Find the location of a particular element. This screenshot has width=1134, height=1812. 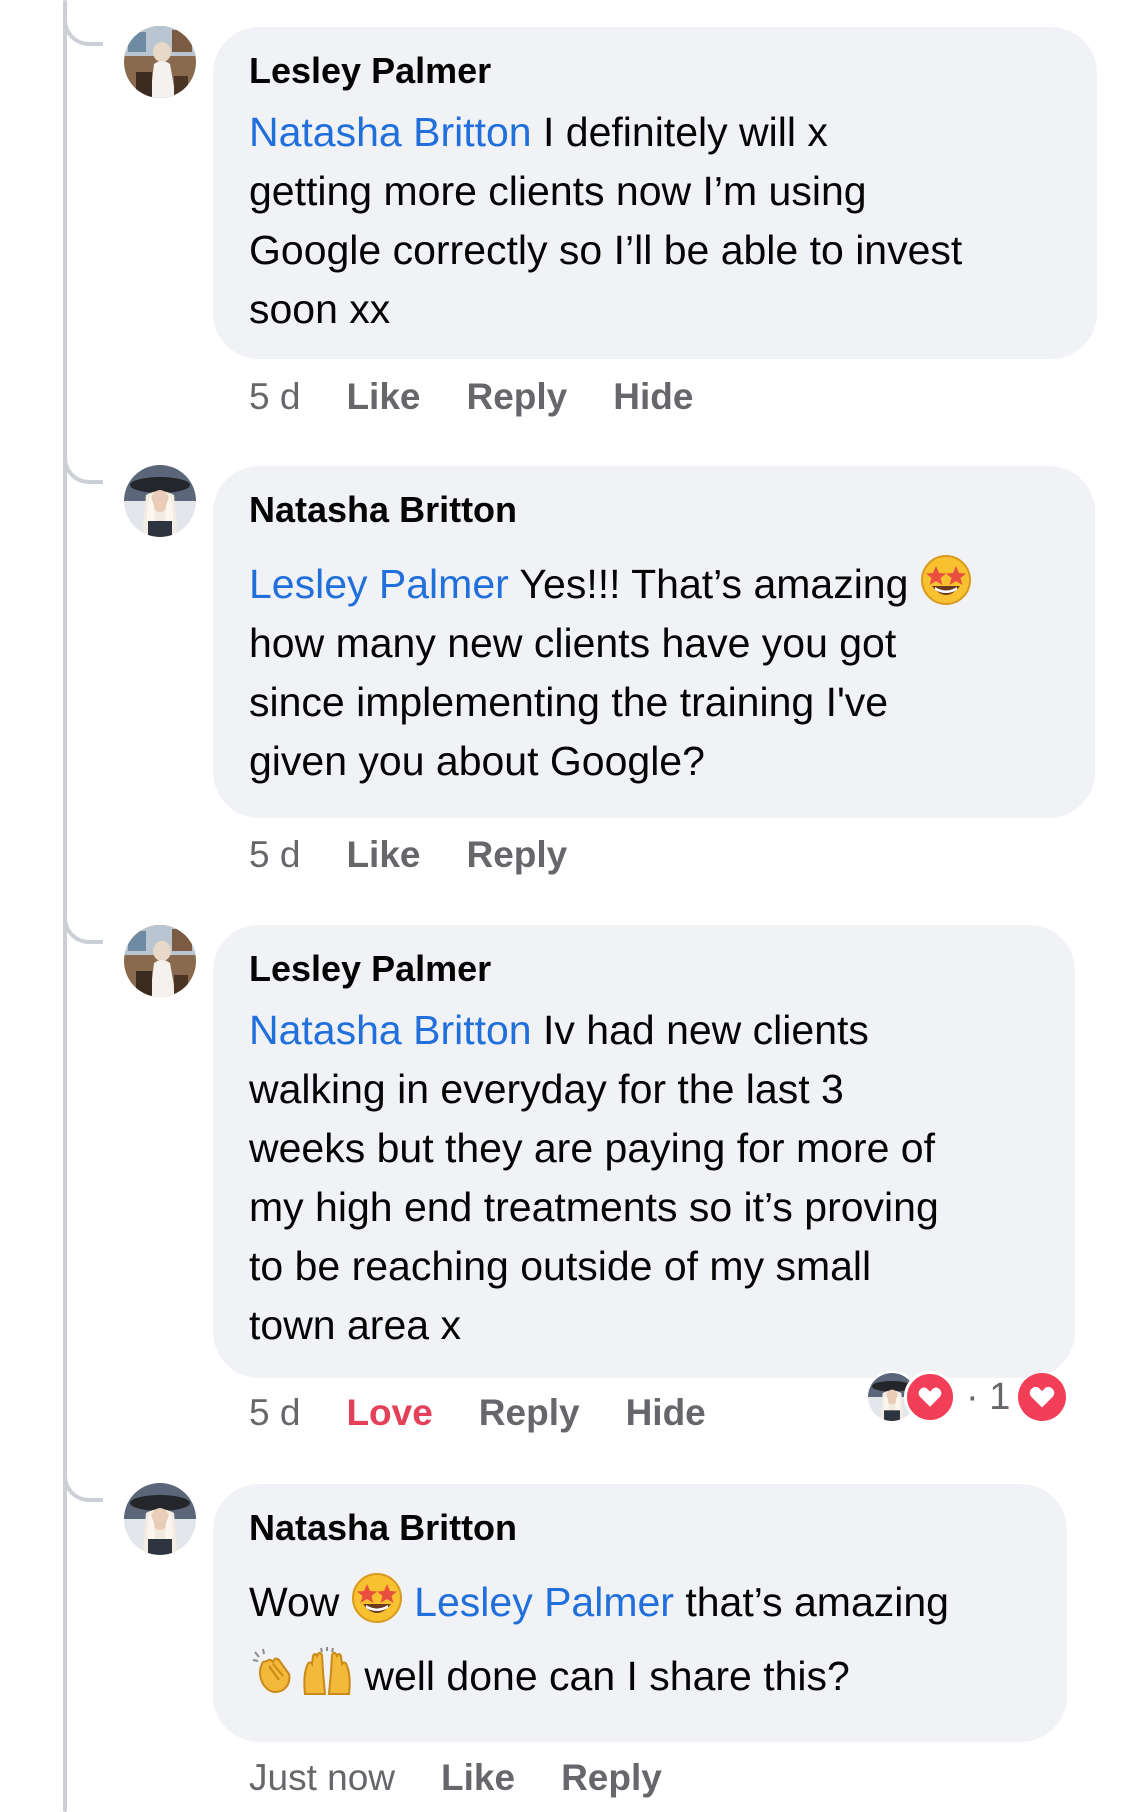

comment-text-line: weeks but they are paying for more of is located at coordinates (592, 1148).